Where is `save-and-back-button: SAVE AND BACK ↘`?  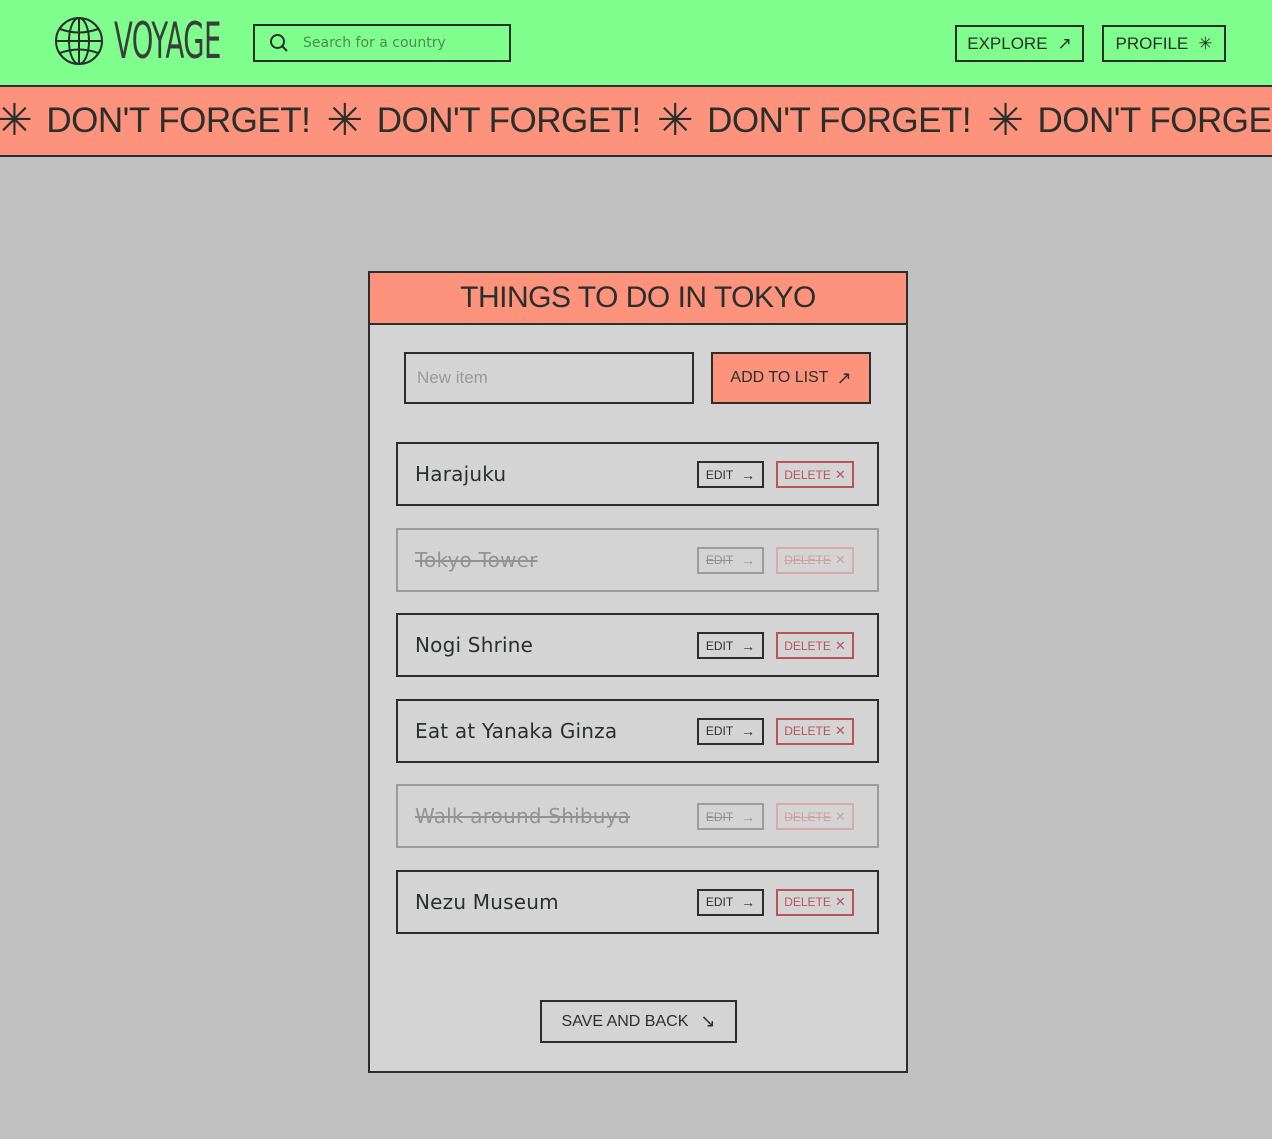 save-and-back-button: SAVE AND BACK ↘ is located at coordinates (638, 1021).